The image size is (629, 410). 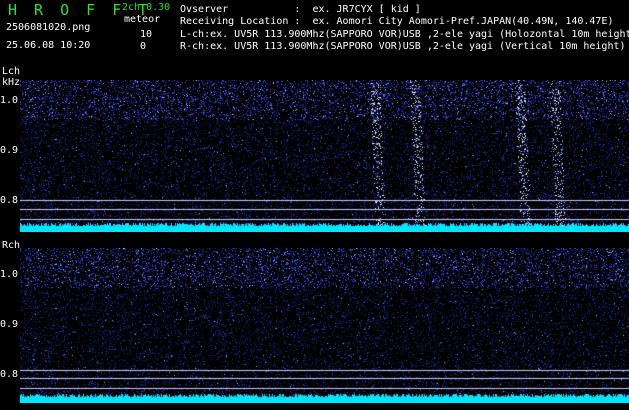 I want to click on khz-unit-label: kHz, so click(x=11, y=82).